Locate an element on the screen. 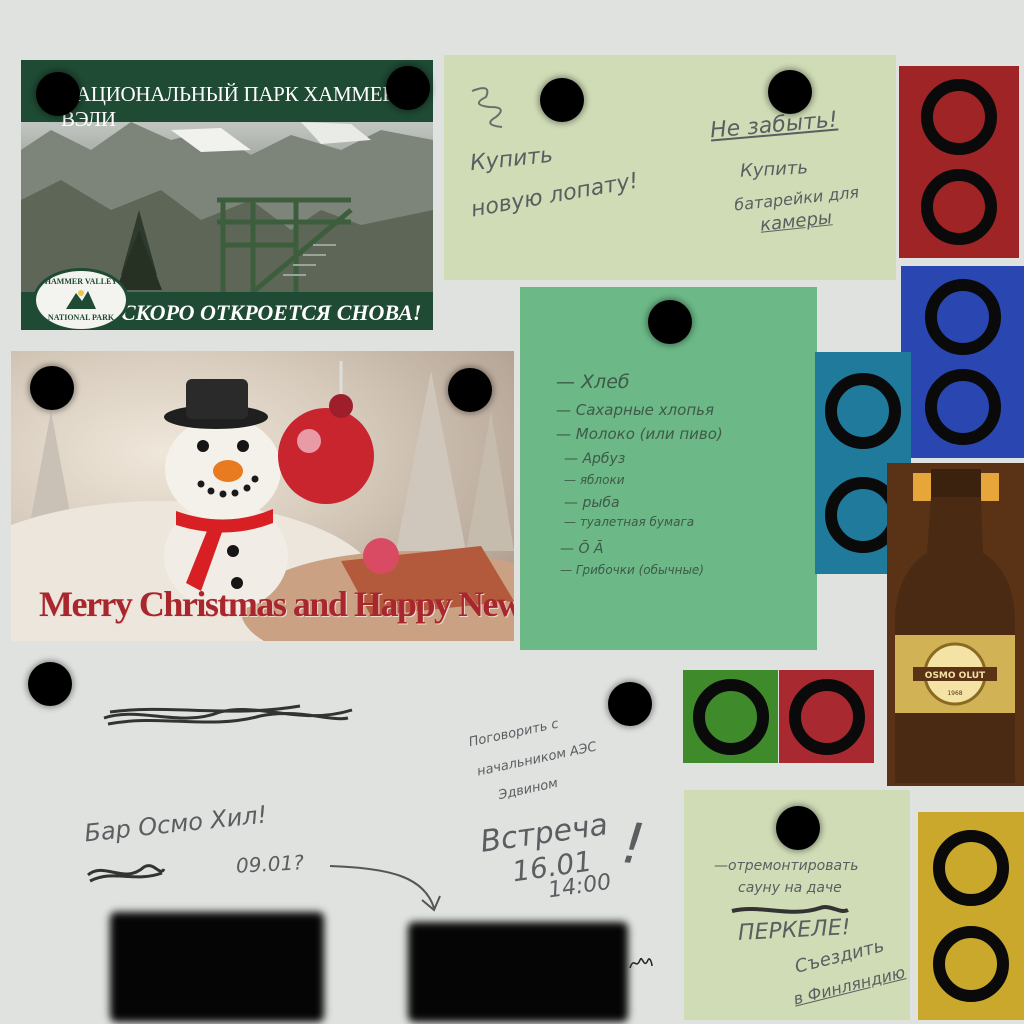 The width and height of the screenshot is (1024, 1024). note-text: новую лопату! is located at coordinates (555, 195).